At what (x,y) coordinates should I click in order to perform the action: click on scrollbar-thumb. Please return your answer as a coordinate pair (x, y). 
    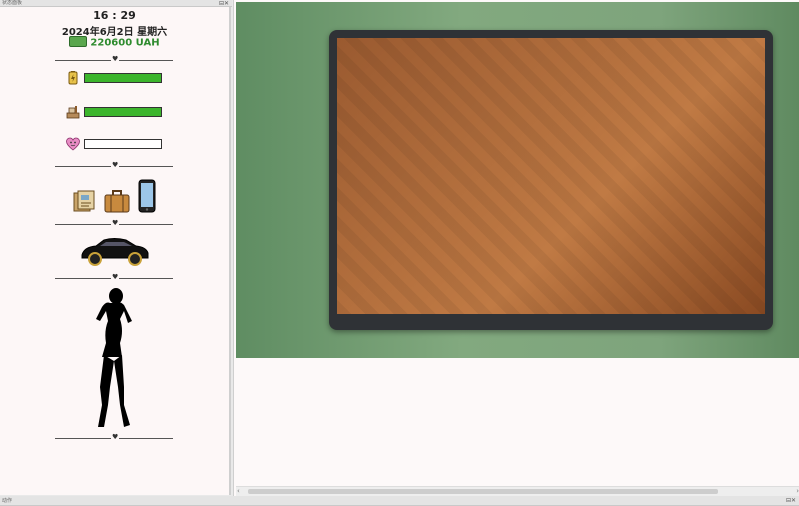
    Looking at the image, I should click on (483, 491).